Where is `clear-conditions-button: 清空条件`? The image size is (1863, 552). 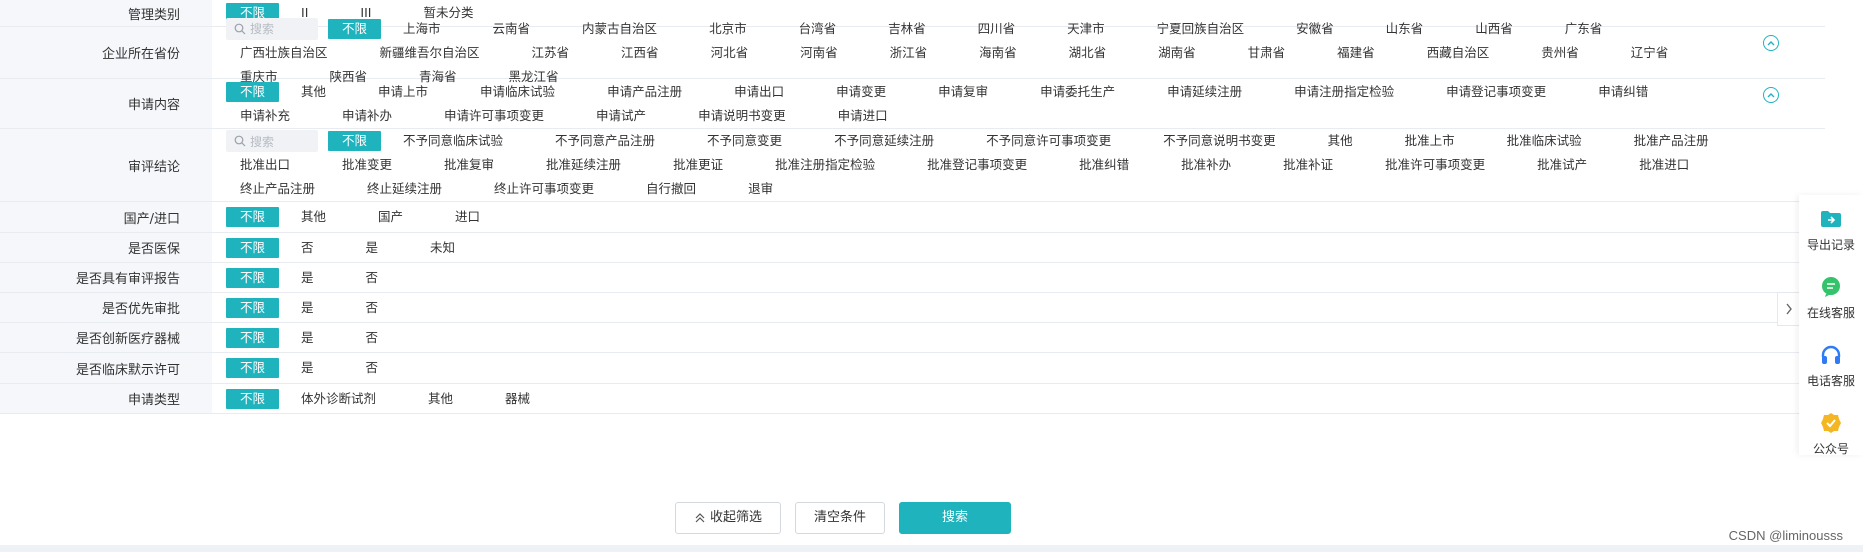 clear-conditions-button: 清空条件 is located at coordinates (839, 518).